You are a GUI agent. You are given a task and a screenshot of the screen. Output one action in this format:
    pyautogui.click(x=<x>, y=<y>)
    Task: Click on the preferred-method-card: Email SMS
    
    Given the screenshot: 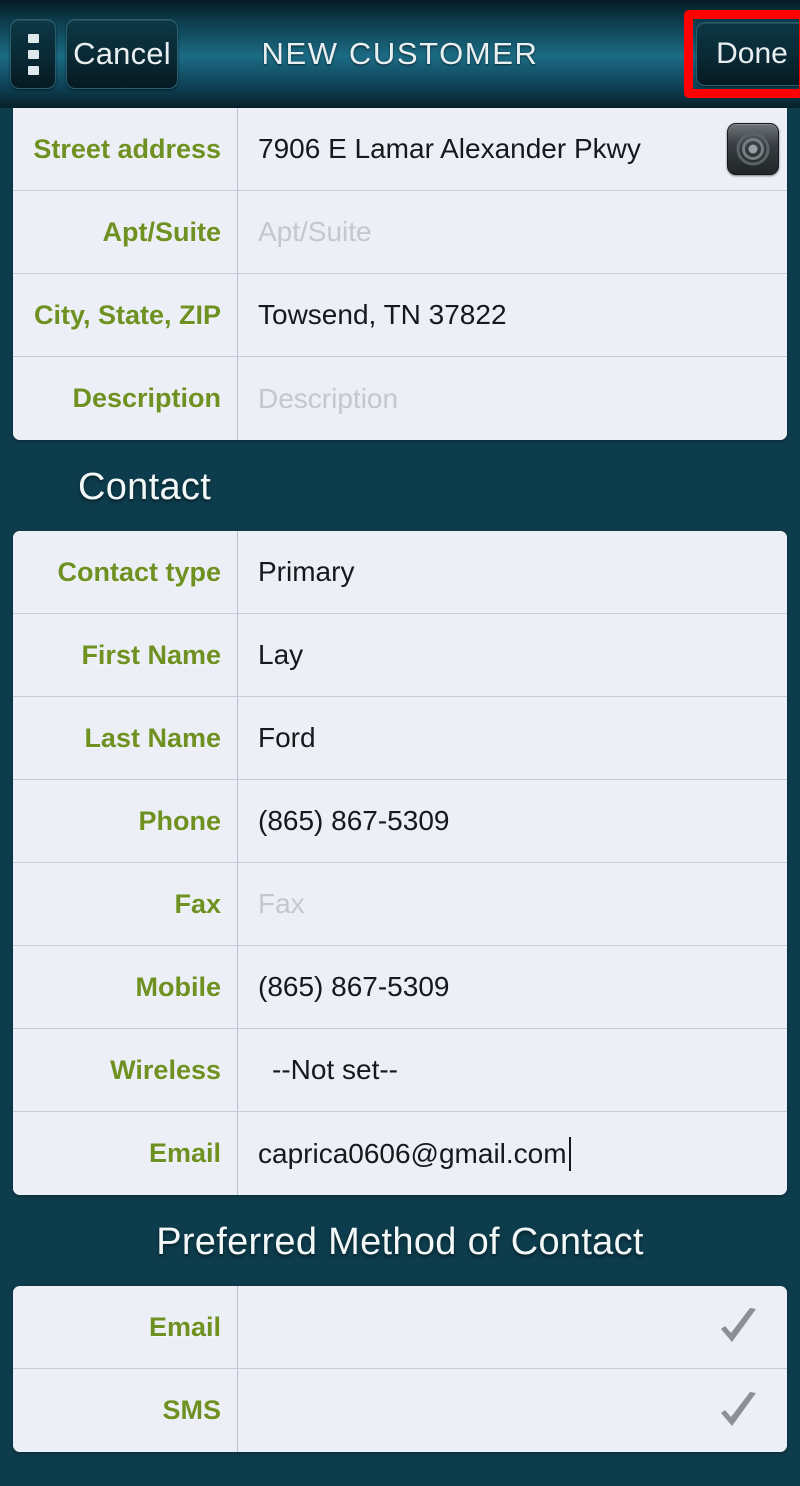 What is the action you would take?
    pyautogui.click(x=400, y=1369)
    